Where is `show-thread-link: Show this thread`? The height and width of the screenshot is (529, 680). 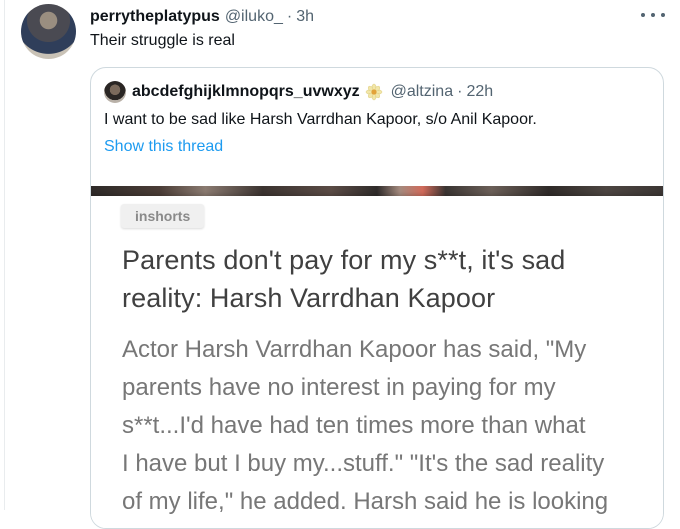 show-thread-link: Show this thread is located at coordinates (163, 147).